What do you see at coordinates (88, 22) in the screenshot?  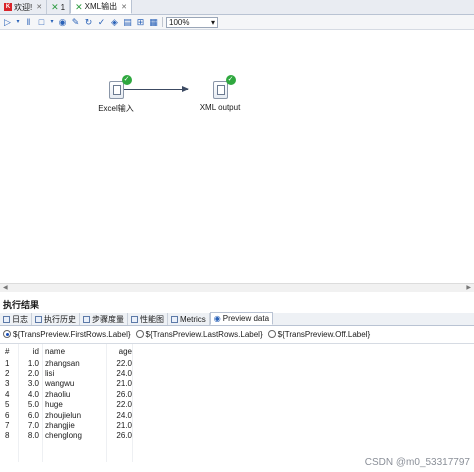 I see `replay-icon: ↻` at bounding box center [88, 22].